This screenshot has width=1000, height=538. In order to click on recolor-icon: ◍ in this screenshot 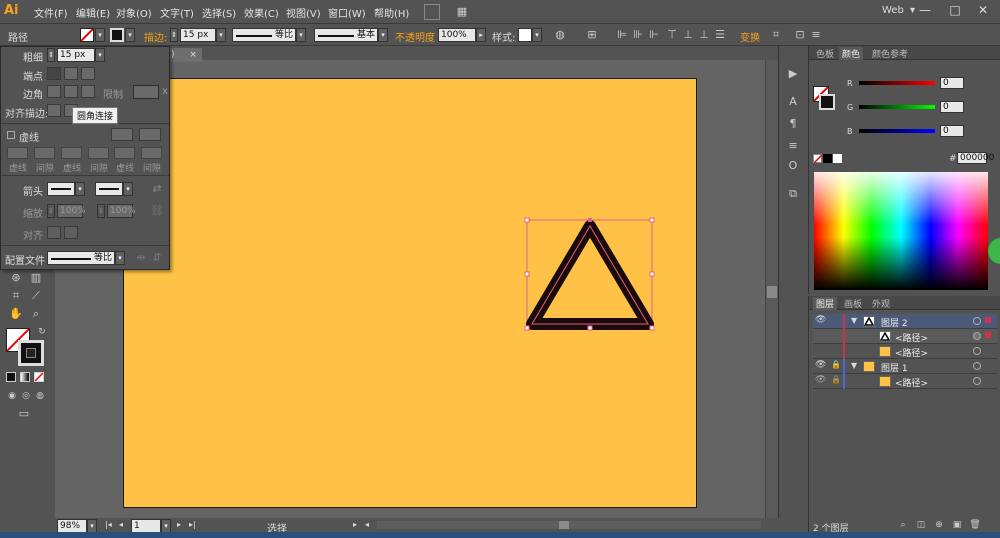, I will do `click(560, 35)`.